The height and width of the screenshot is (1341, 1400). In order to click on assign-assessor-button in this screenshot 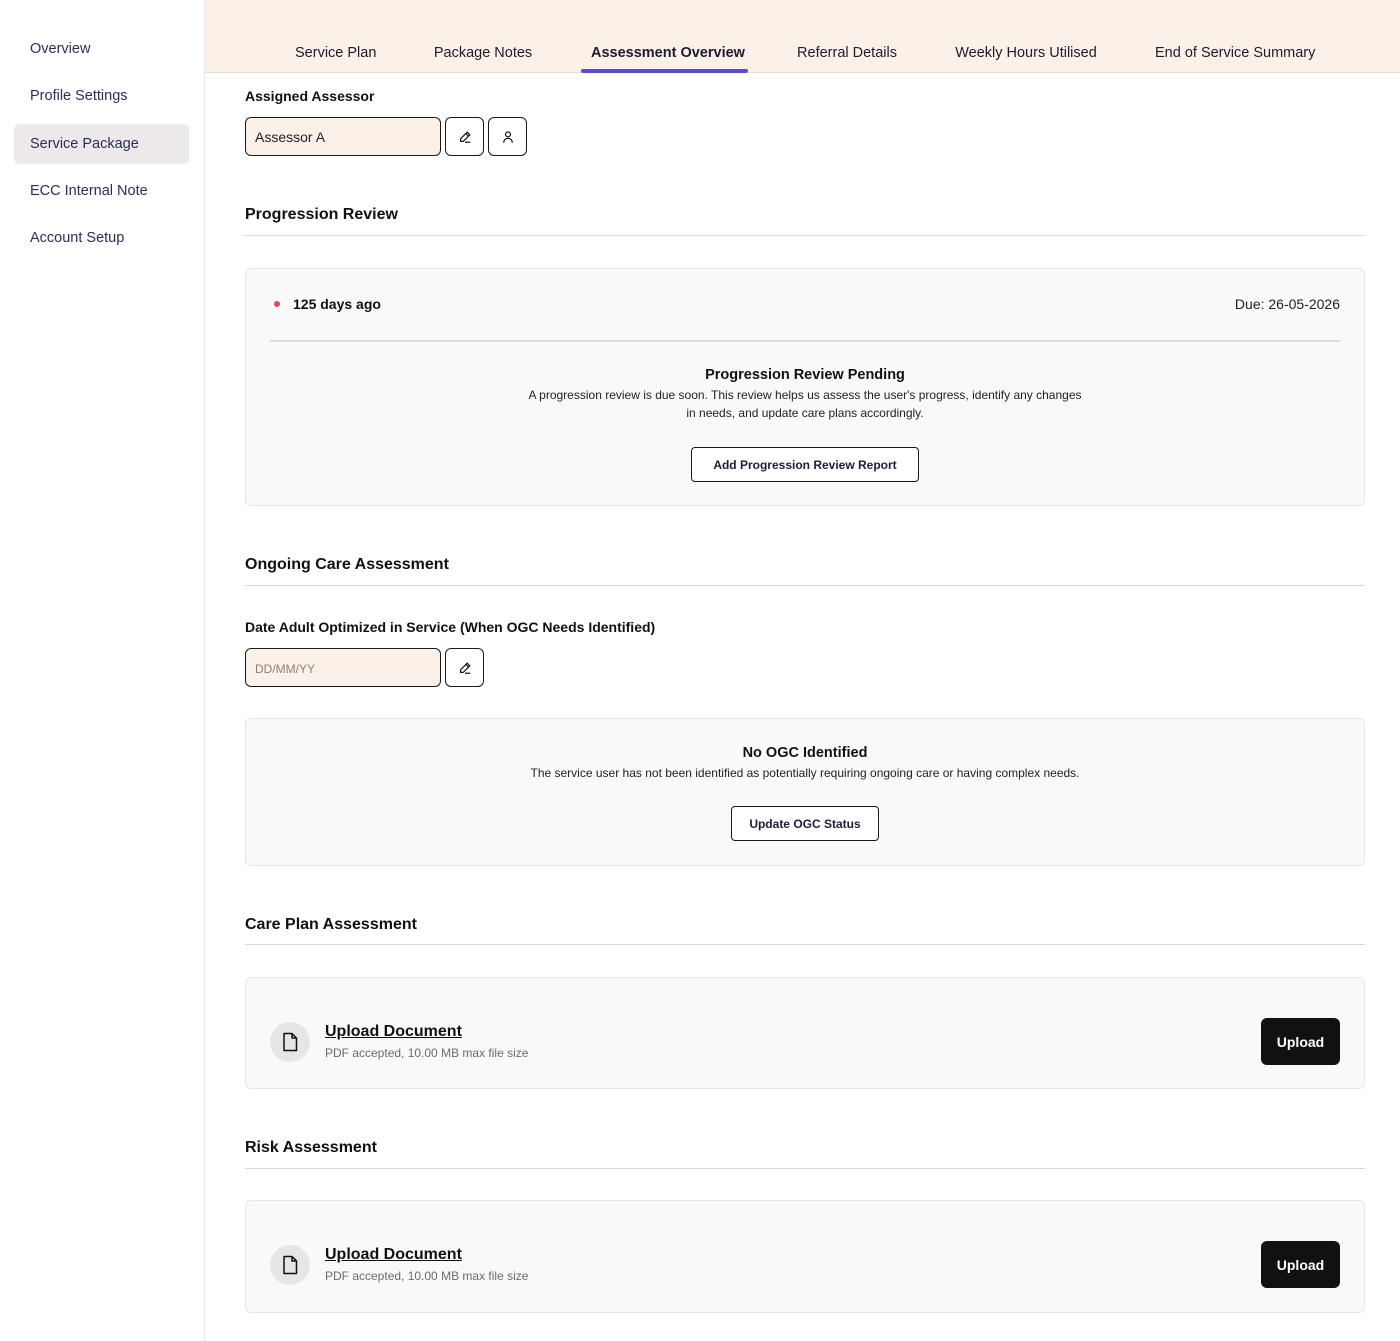, I will do `click(507, 136)`.